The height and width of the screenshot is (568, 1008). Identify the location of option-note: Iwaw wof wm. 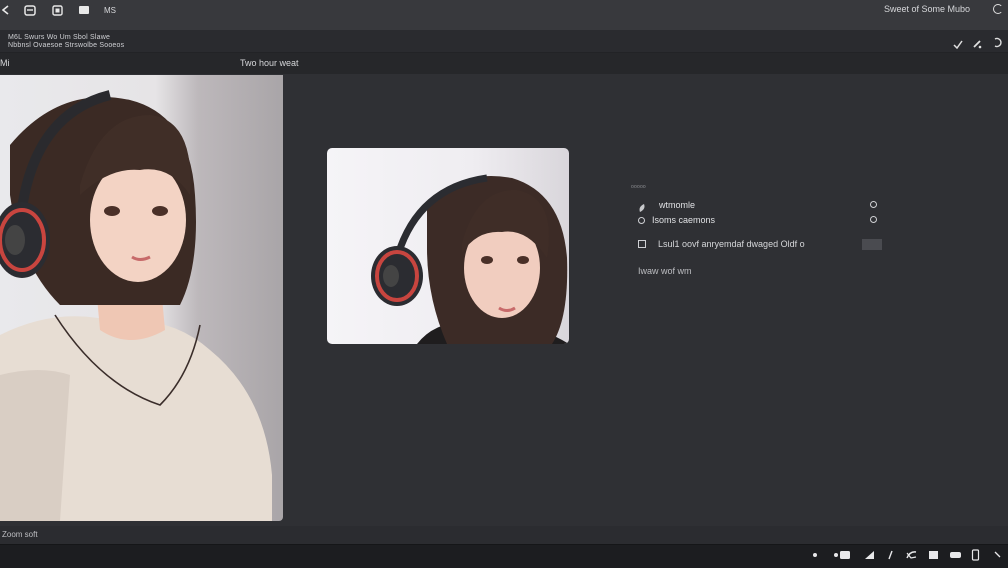
(665, 271).